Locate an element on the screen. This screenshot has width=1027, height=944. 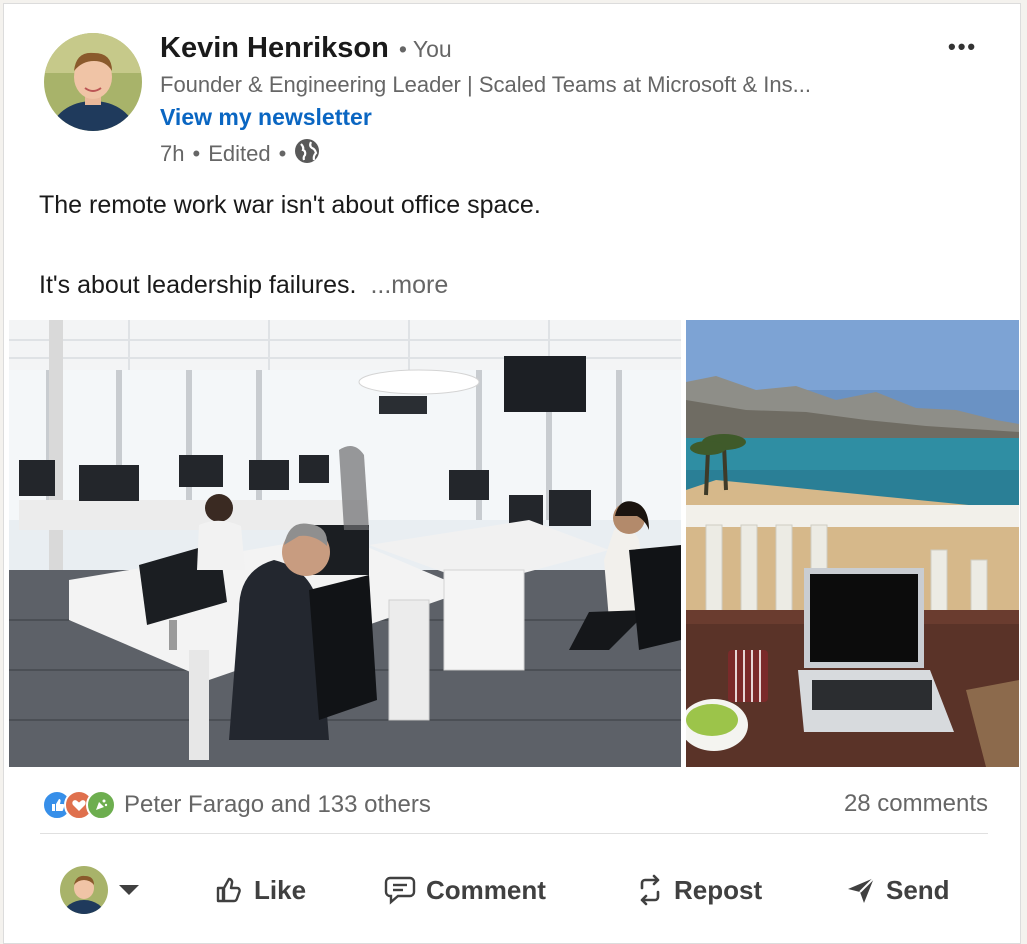
actor-avatar is located at coordinates (84, 890).